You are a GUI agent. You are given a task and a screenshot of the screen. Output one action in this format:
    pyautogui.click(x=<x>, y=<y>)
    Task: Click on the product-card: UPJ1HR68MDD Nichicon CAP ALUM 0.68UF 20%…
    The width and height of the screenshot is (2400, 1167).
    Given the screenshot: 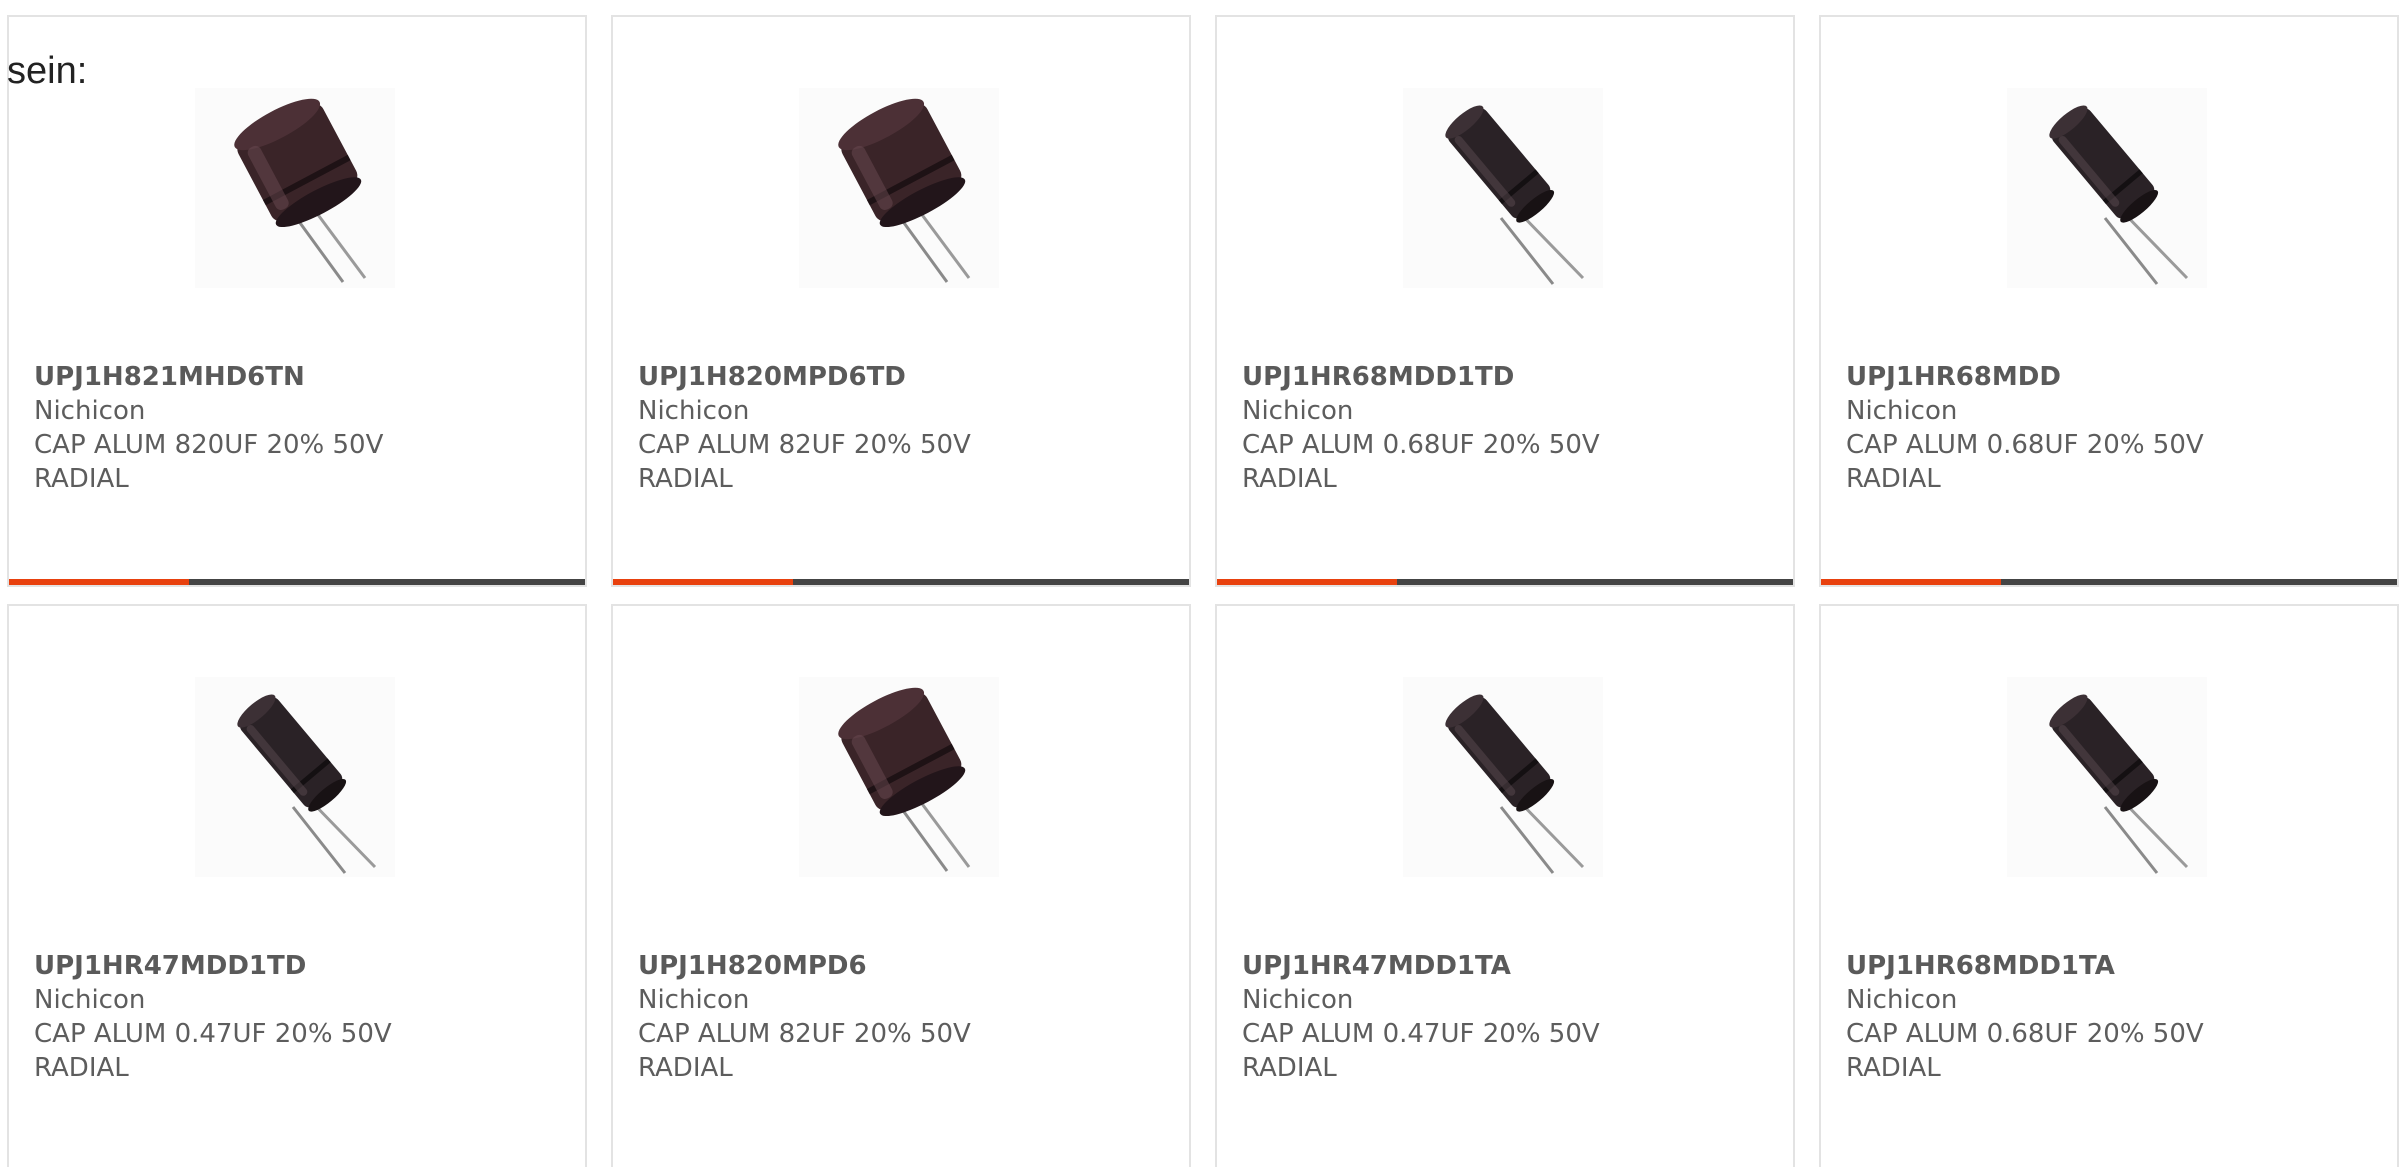 What is the action you would take?
    pyautogui.click(x=2109, y=301)
    